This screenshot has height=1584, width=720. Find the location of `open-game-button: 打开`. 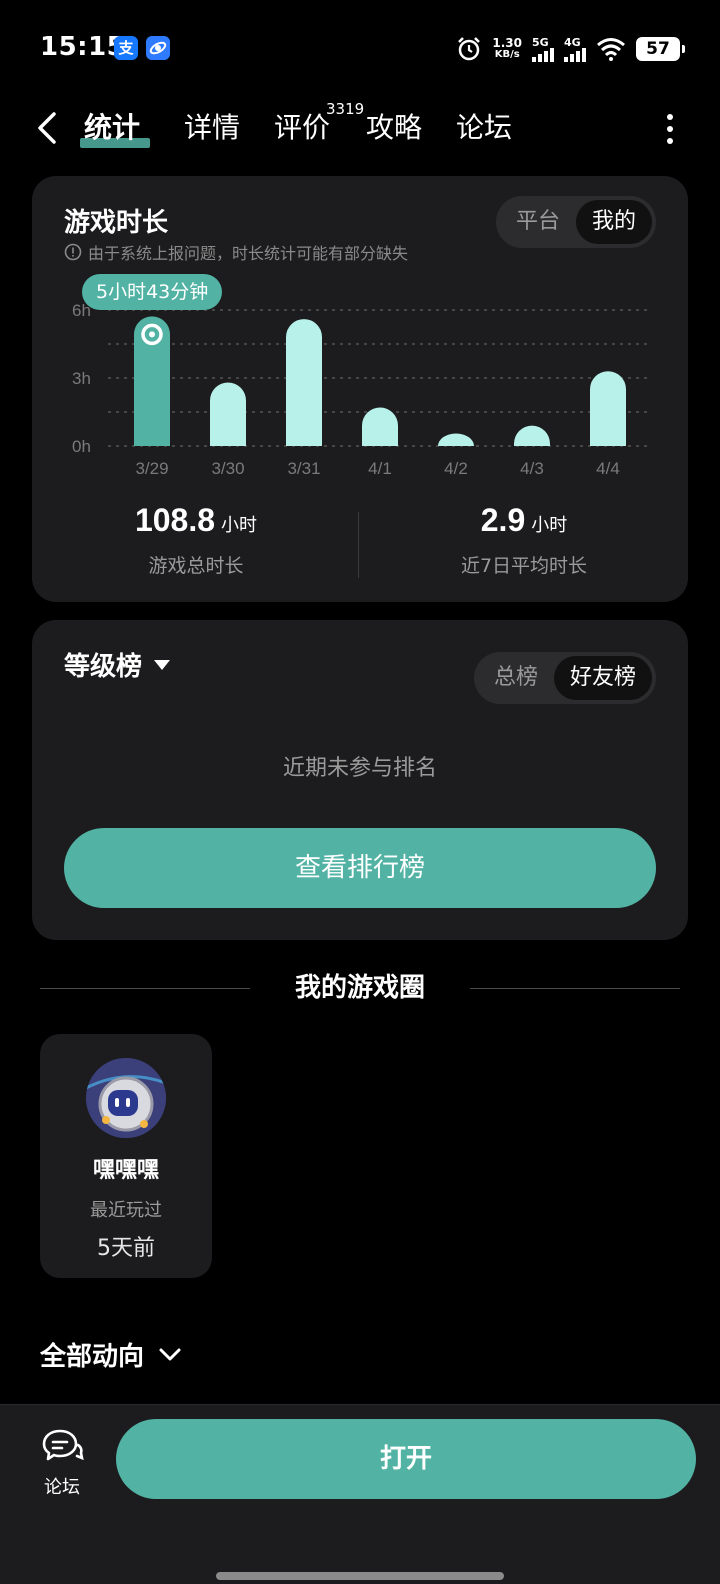

open-game-button: 打开 is located at coordinates (406, 1459).